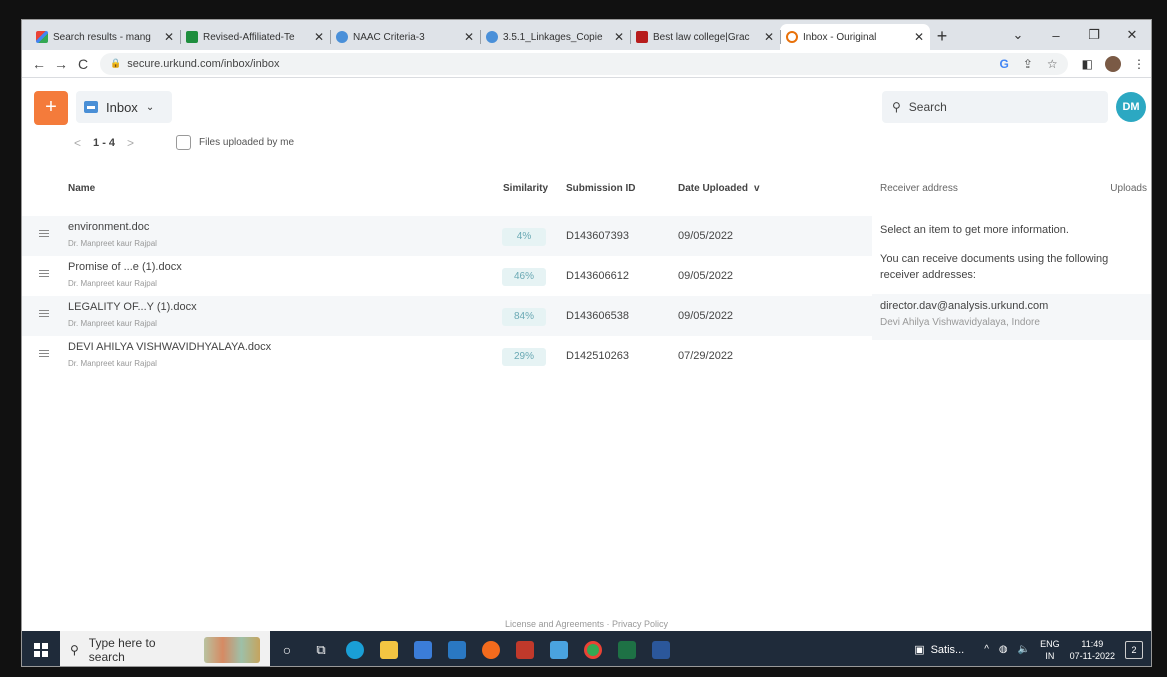  I want to click on page-range: 1 - 4, so click(104, 143).